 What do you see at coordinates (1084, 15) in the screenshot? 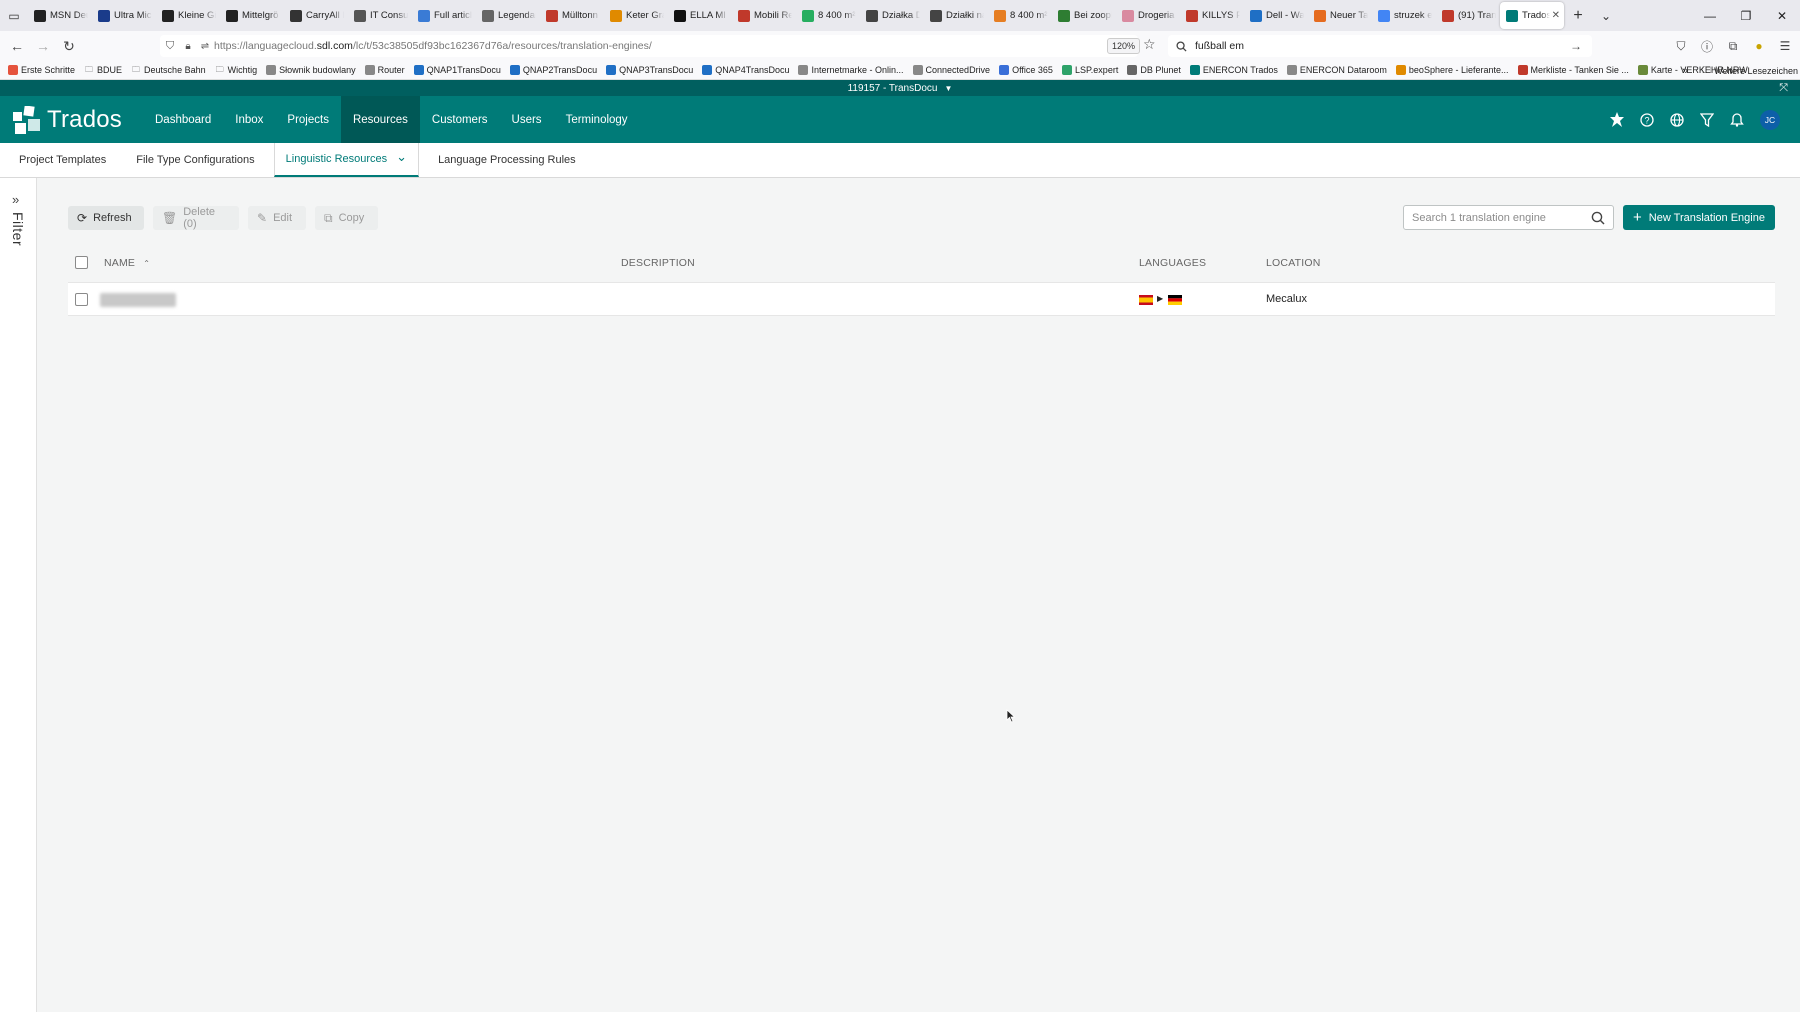
I see `browser-tab: Bei zoopl` at bounding box center [1084, 15].